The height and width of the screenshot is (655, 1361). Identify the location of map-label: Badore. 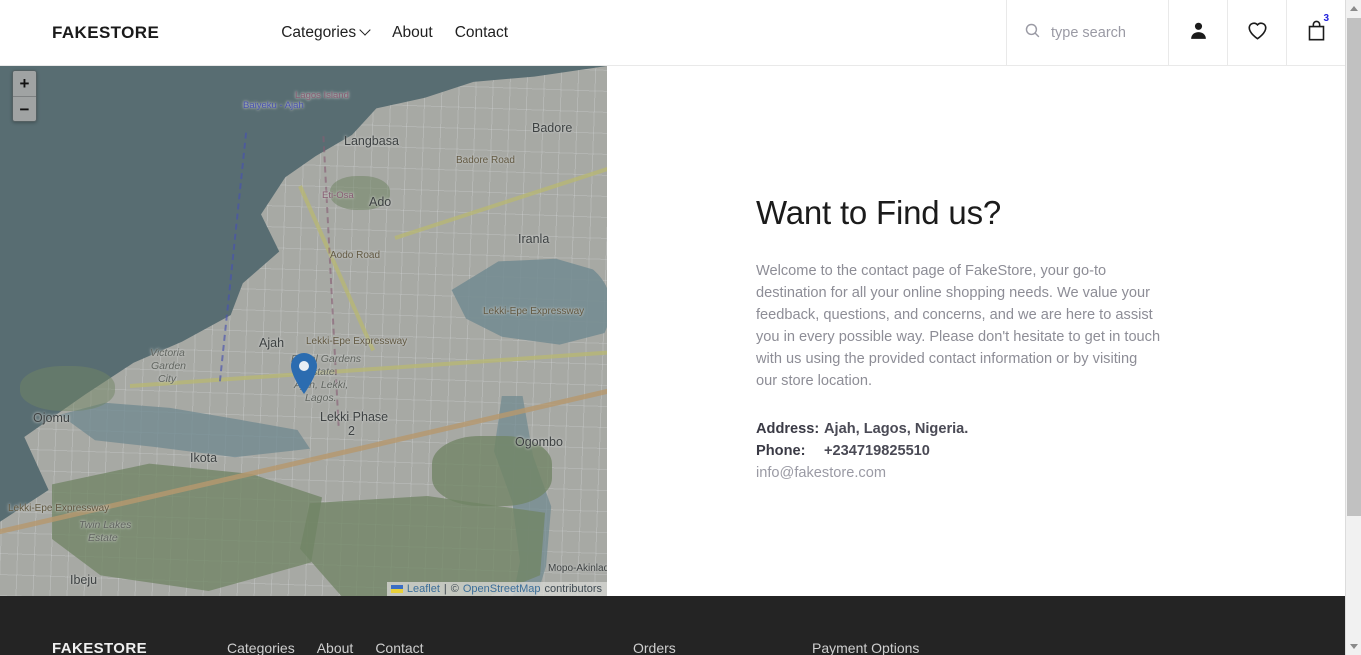
(552, 128).